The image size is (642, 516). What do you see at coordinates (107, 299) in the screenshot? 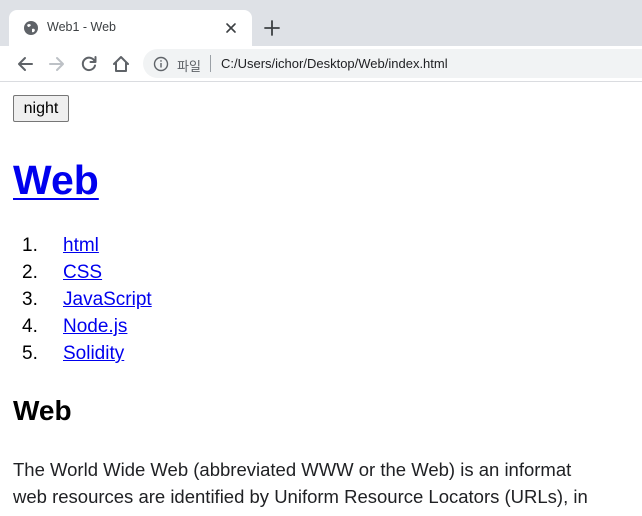
I see `topic-link-javascript: JavaScript` at bounding box center [107, 299].